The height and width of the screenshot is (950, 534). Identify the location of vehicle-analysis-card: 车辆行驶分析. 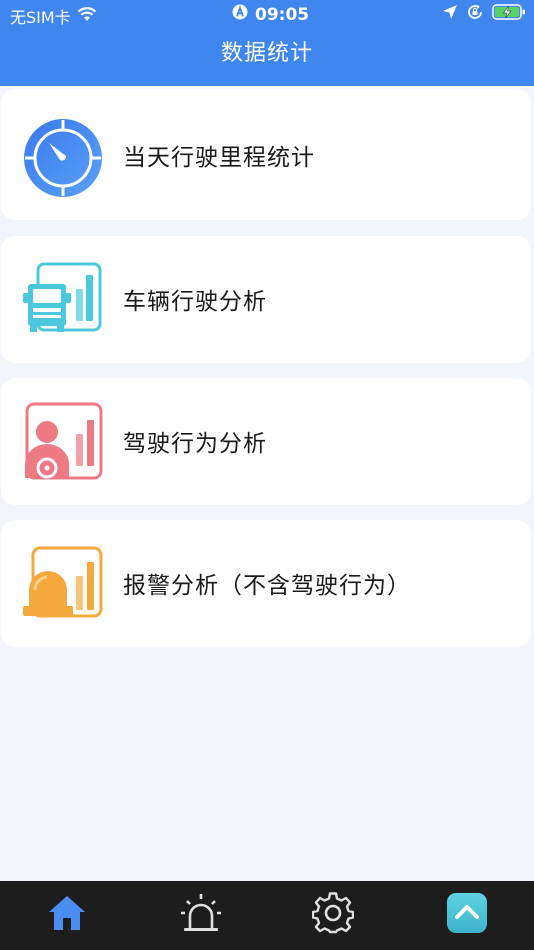
(266, 299).